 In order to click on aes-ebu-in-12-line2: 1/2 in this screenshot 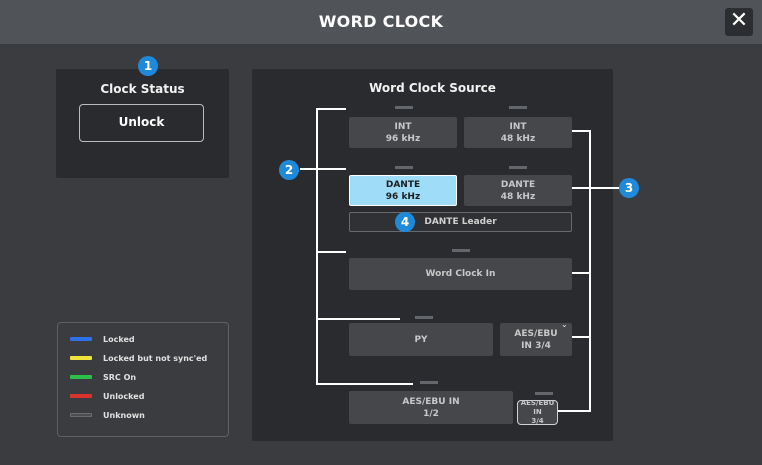, I will do `click(431, 413)`.